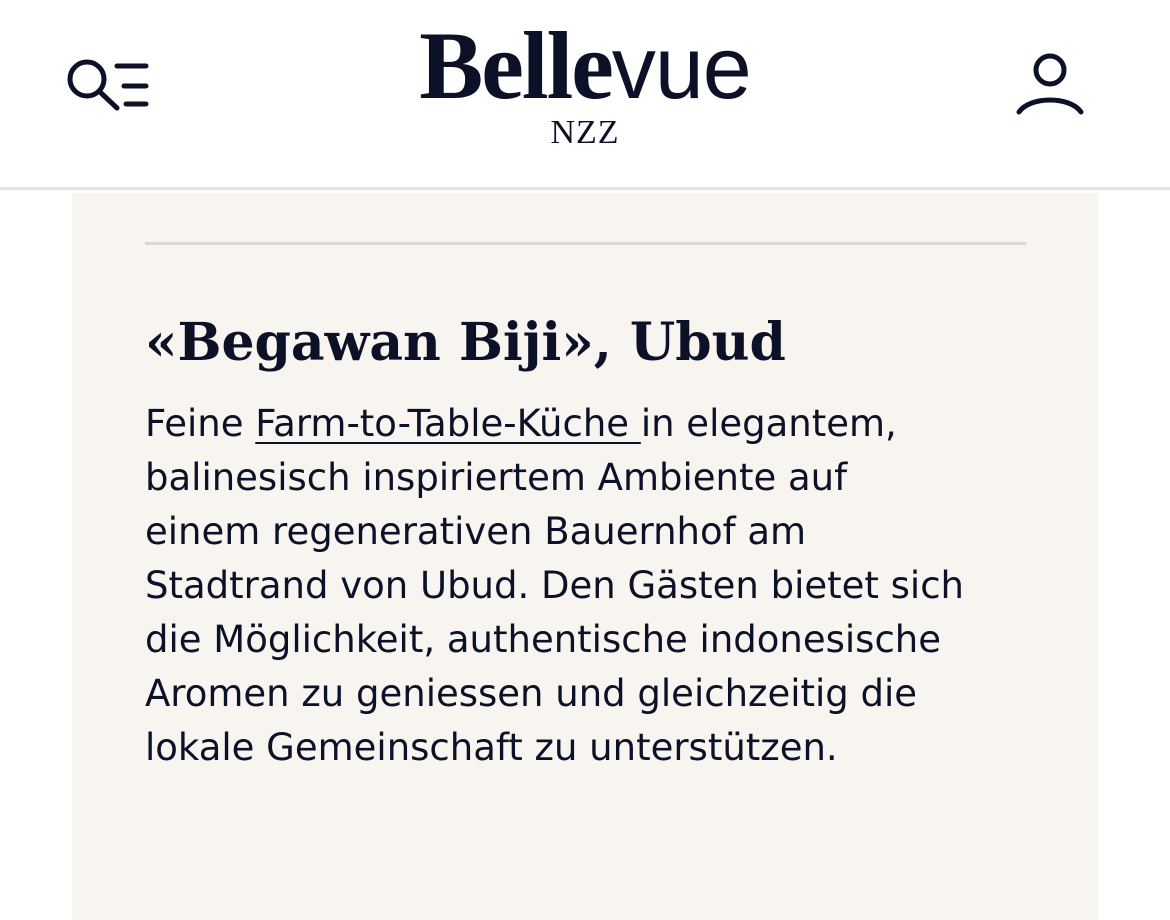 This screenshot has width=1170, height=920. I want to click on account-button, so click(1051, 86).